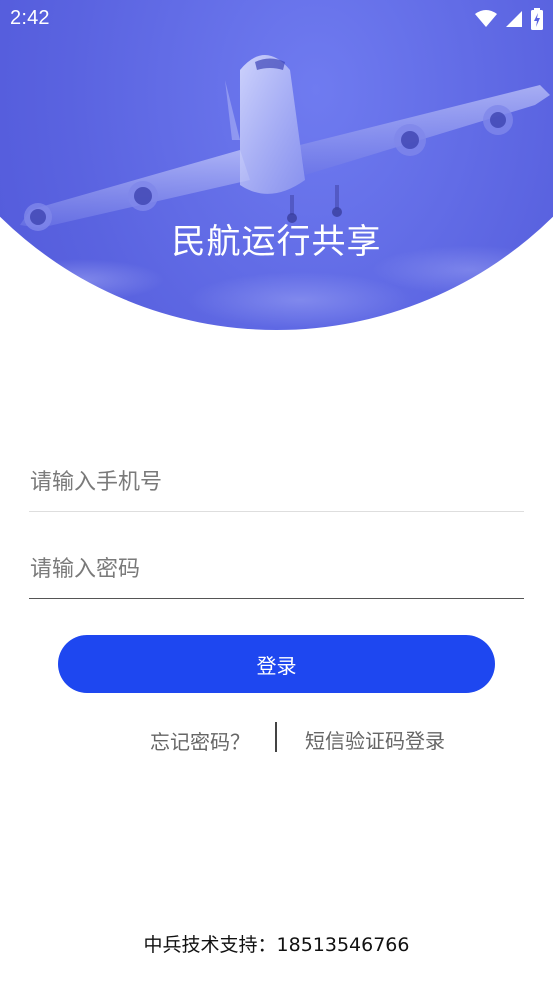  Describe the element at coordinates (276, 664) in the screenshot. I see `login-button: 登录` at that location.